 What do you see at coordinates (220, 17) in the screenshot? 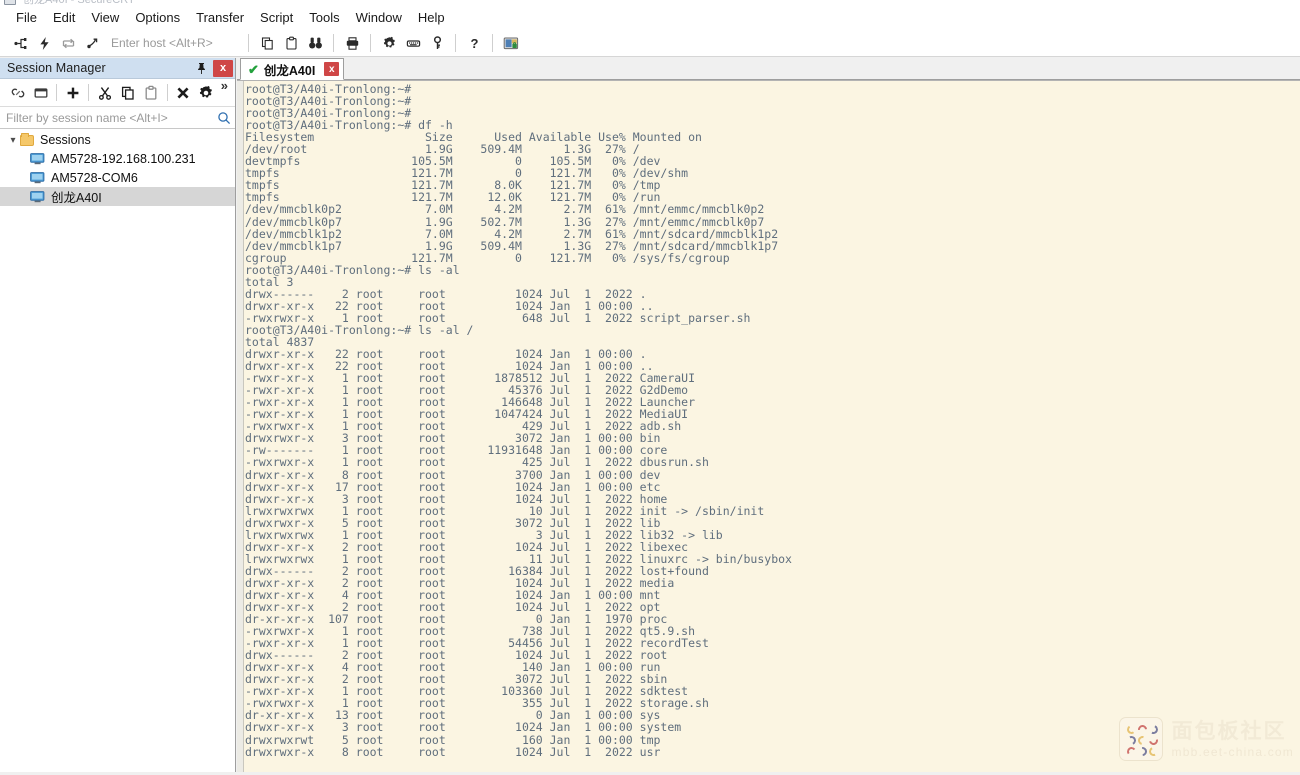
I see `menu-transfer: Transfer` at bounding box center [220, 17].